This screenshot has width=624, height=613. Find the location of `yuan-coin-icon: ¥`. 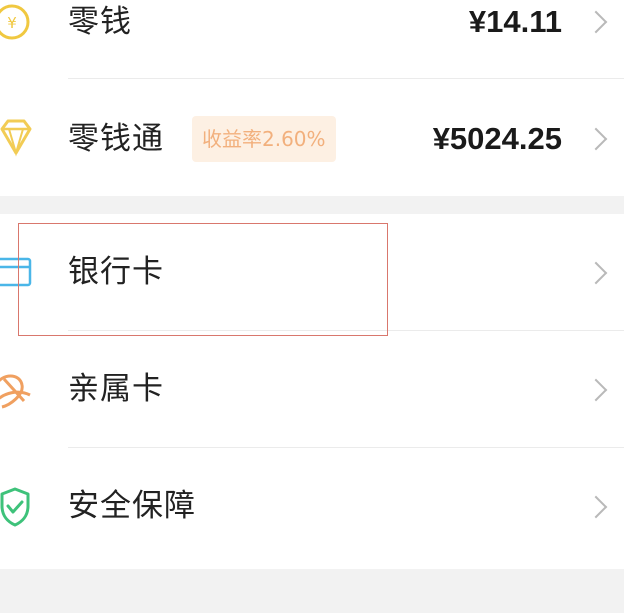

yuan-coin-icon: ¥ is located at coordinates (16, 24).